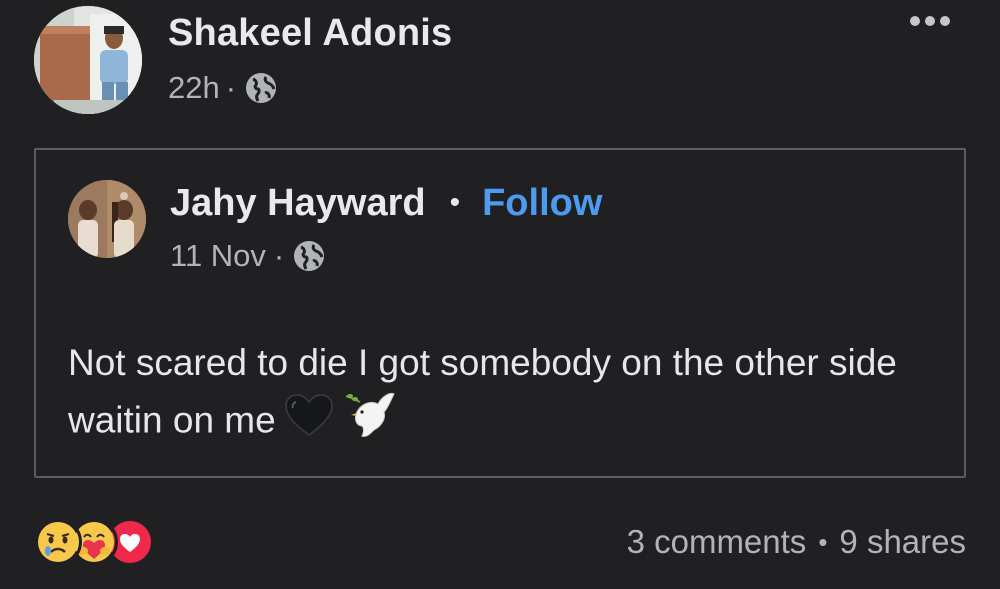 The width and height of the screenshot is (1000, 589). Describe the element at coordinates (902, 542) in the screenshot. I see `shares-count: 9 shares` at that location.